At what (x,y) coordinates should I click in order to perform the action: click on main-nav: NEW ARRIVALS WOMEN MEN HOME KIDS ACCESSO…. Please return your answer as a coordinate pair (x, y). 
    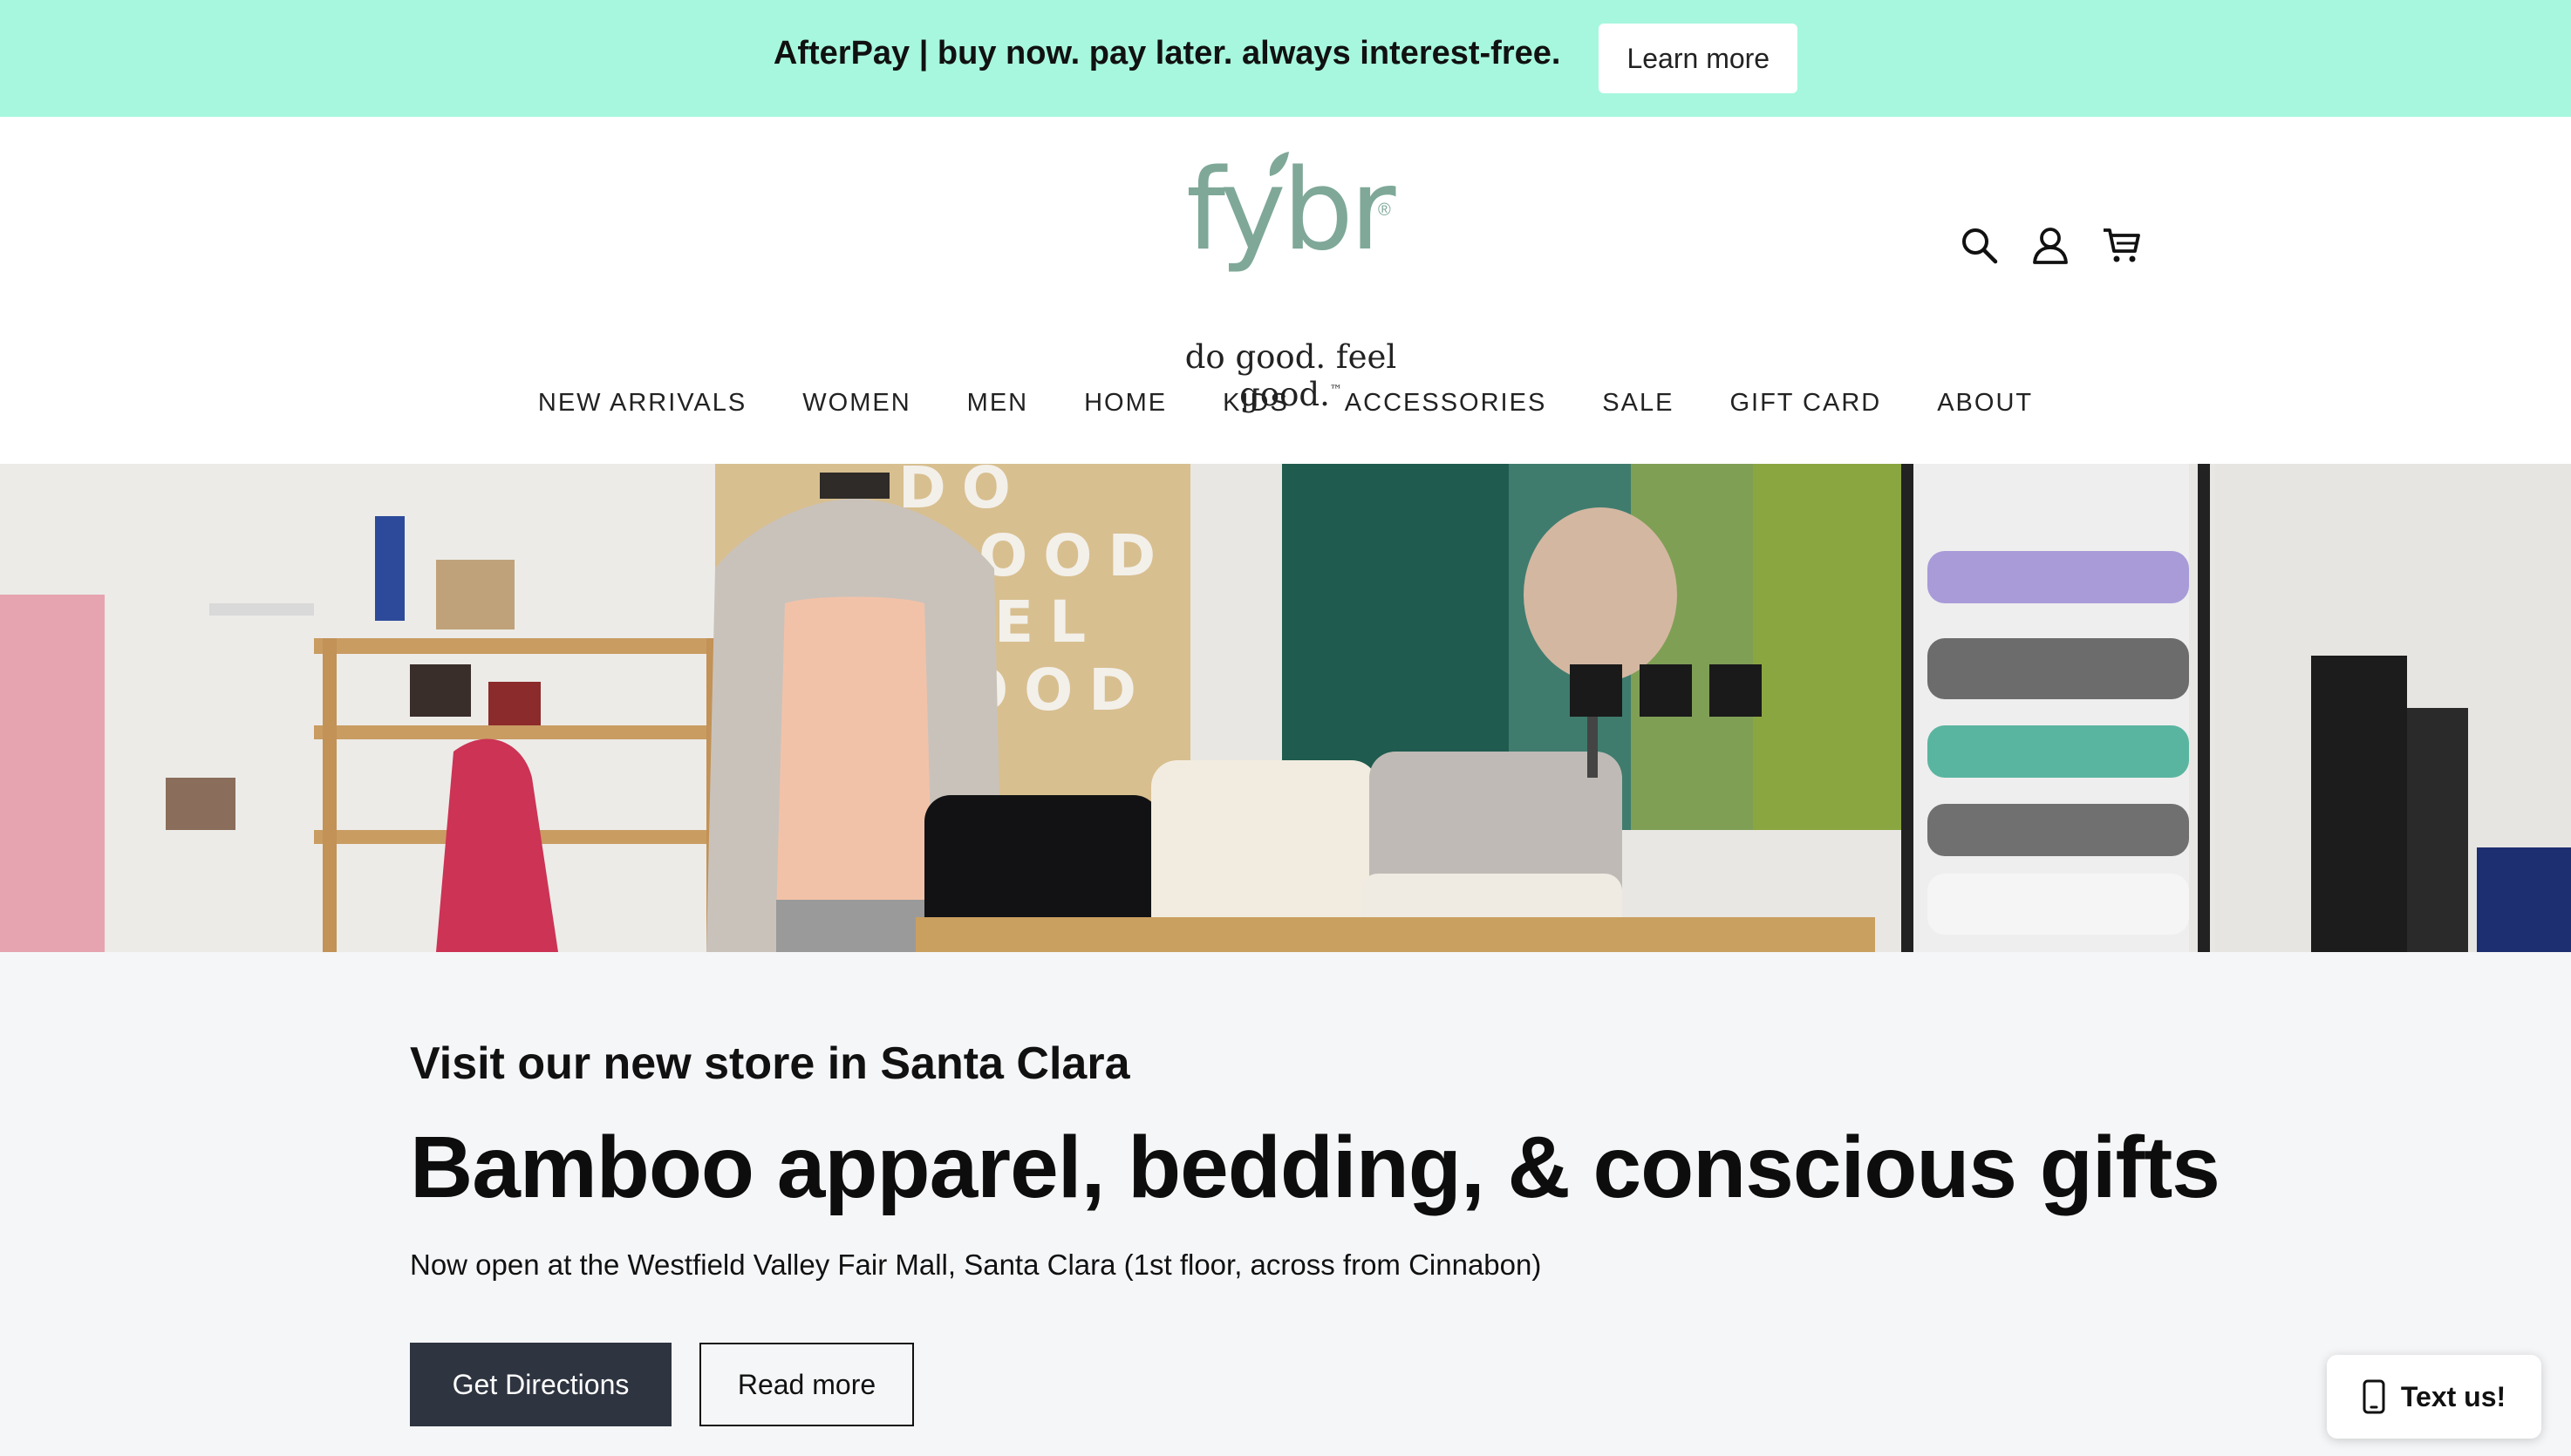
    Looking at the image, I should click on (1285, 403).